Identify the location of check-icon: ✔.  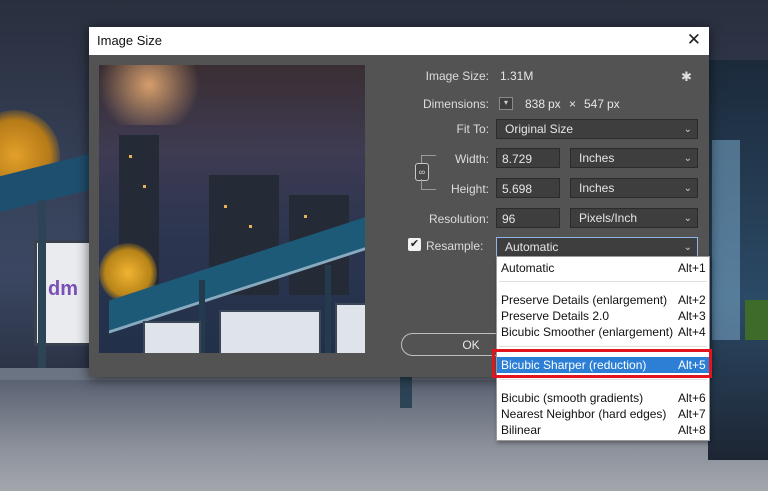
(414, 244).